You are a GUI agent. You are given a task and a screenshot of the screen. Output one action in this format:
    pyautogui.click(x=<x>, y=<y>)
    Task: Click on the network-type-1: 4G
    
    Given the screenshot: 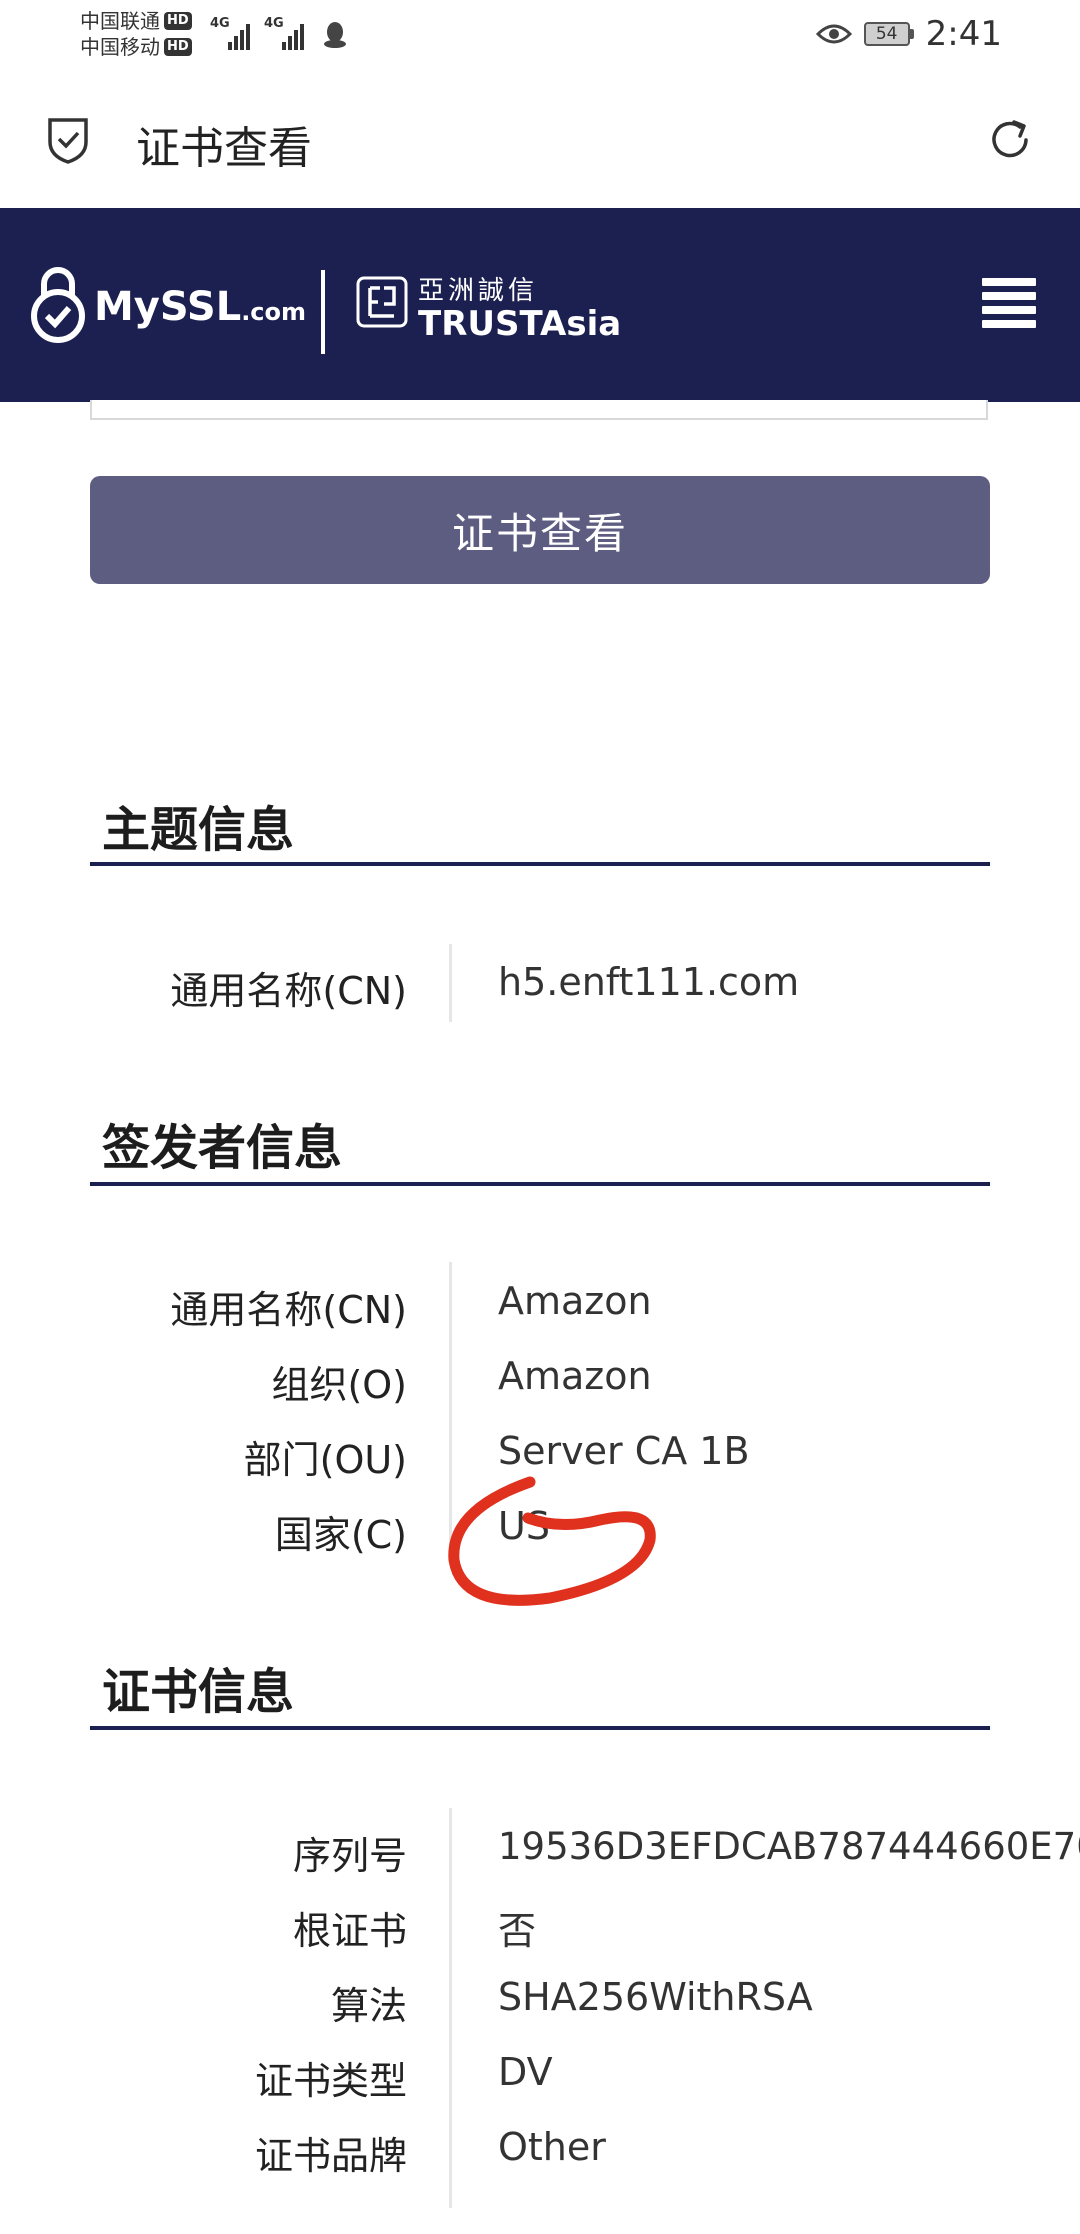 What is the action you would take?
    pyautogui.click(x=220, y=23)
    